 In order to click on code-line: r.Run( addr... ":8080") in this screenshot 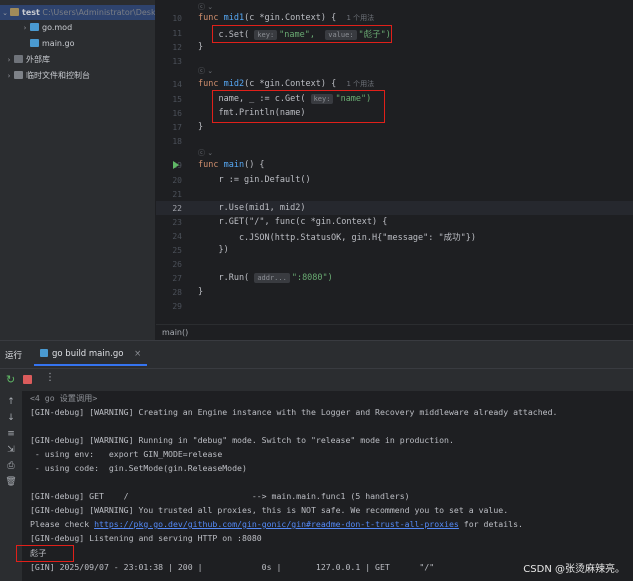, I will do `click(265, 278)`.